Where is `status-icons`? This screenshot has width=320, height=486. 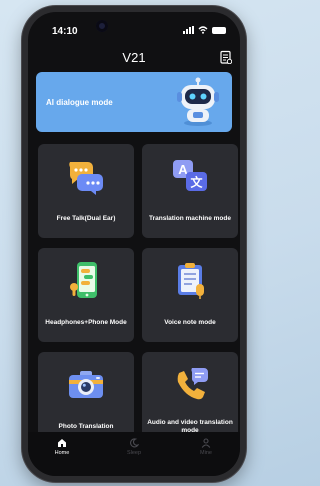
status-icons is located at coordinates (204, 30).